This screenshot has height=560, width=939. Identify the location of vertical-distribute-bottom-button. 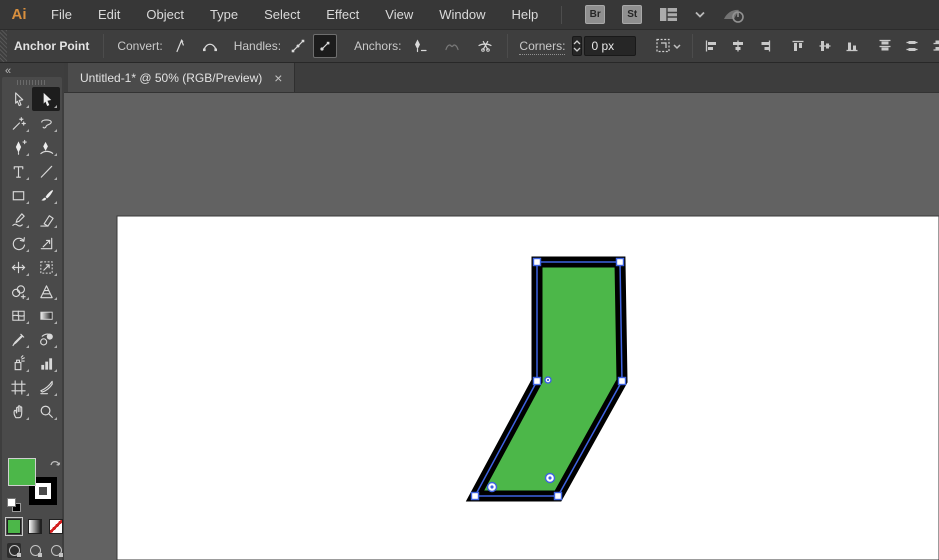
(935, 46).